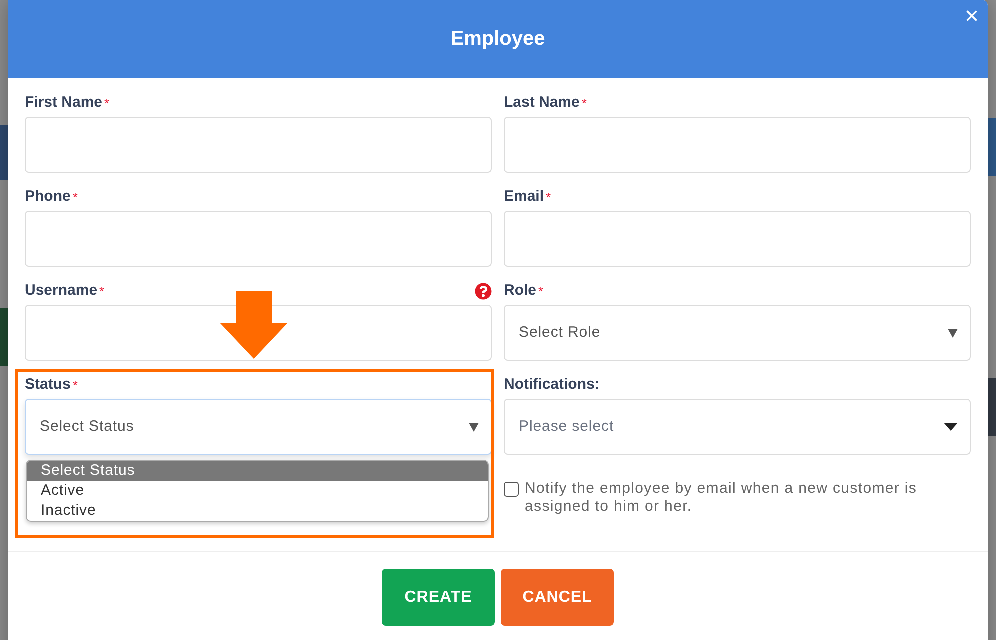 The image size is (996, 640). Describe the element at coordinates (48, 384) in the screenshot. I see `field-label: Status` at that location.